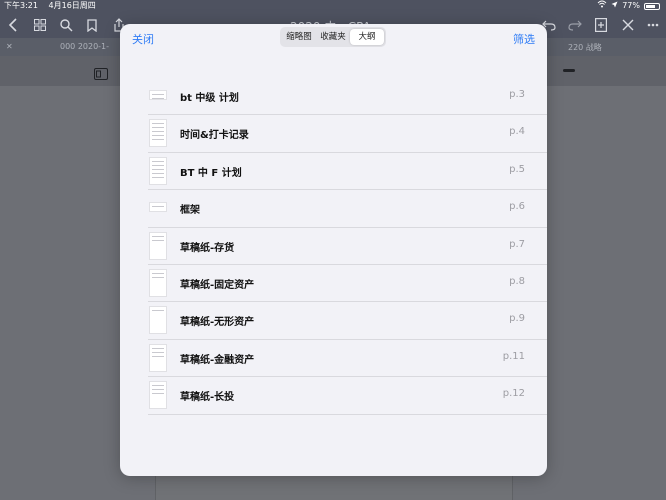 The image size is (666, 500). What do you see at coordinates (347, 359) in the screenshot?
I see `outline-item: 草稿纸-金融资产 p.11` at bounding box center [347, 359].